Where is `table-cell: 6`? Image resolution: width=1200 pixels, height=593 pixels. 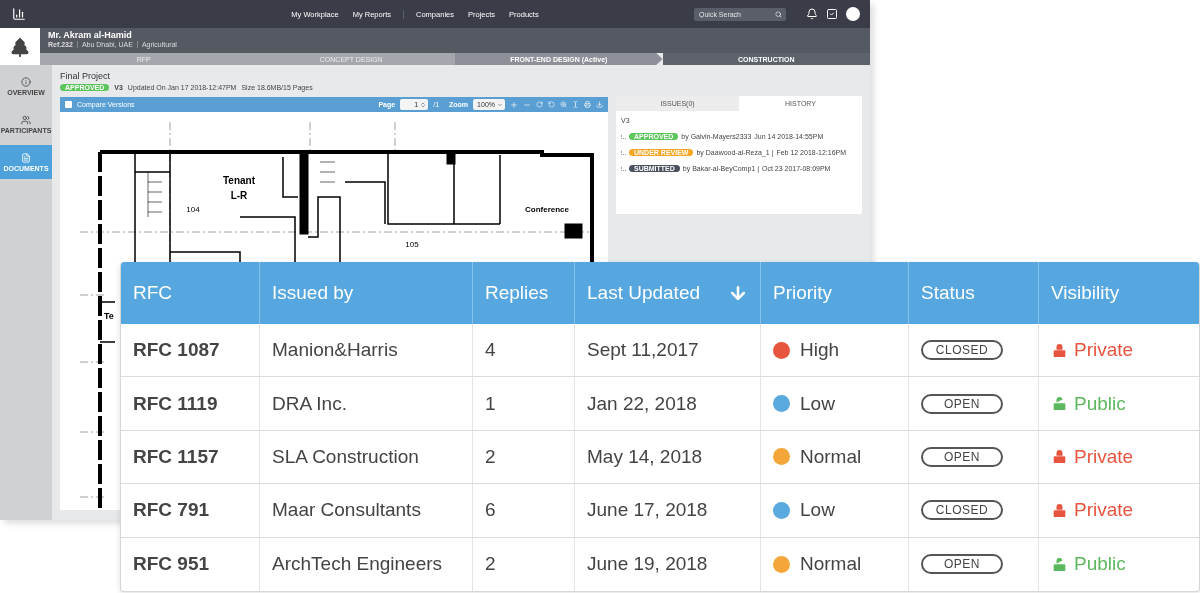
table-cell: 6 is located at coordinates (490, 510).